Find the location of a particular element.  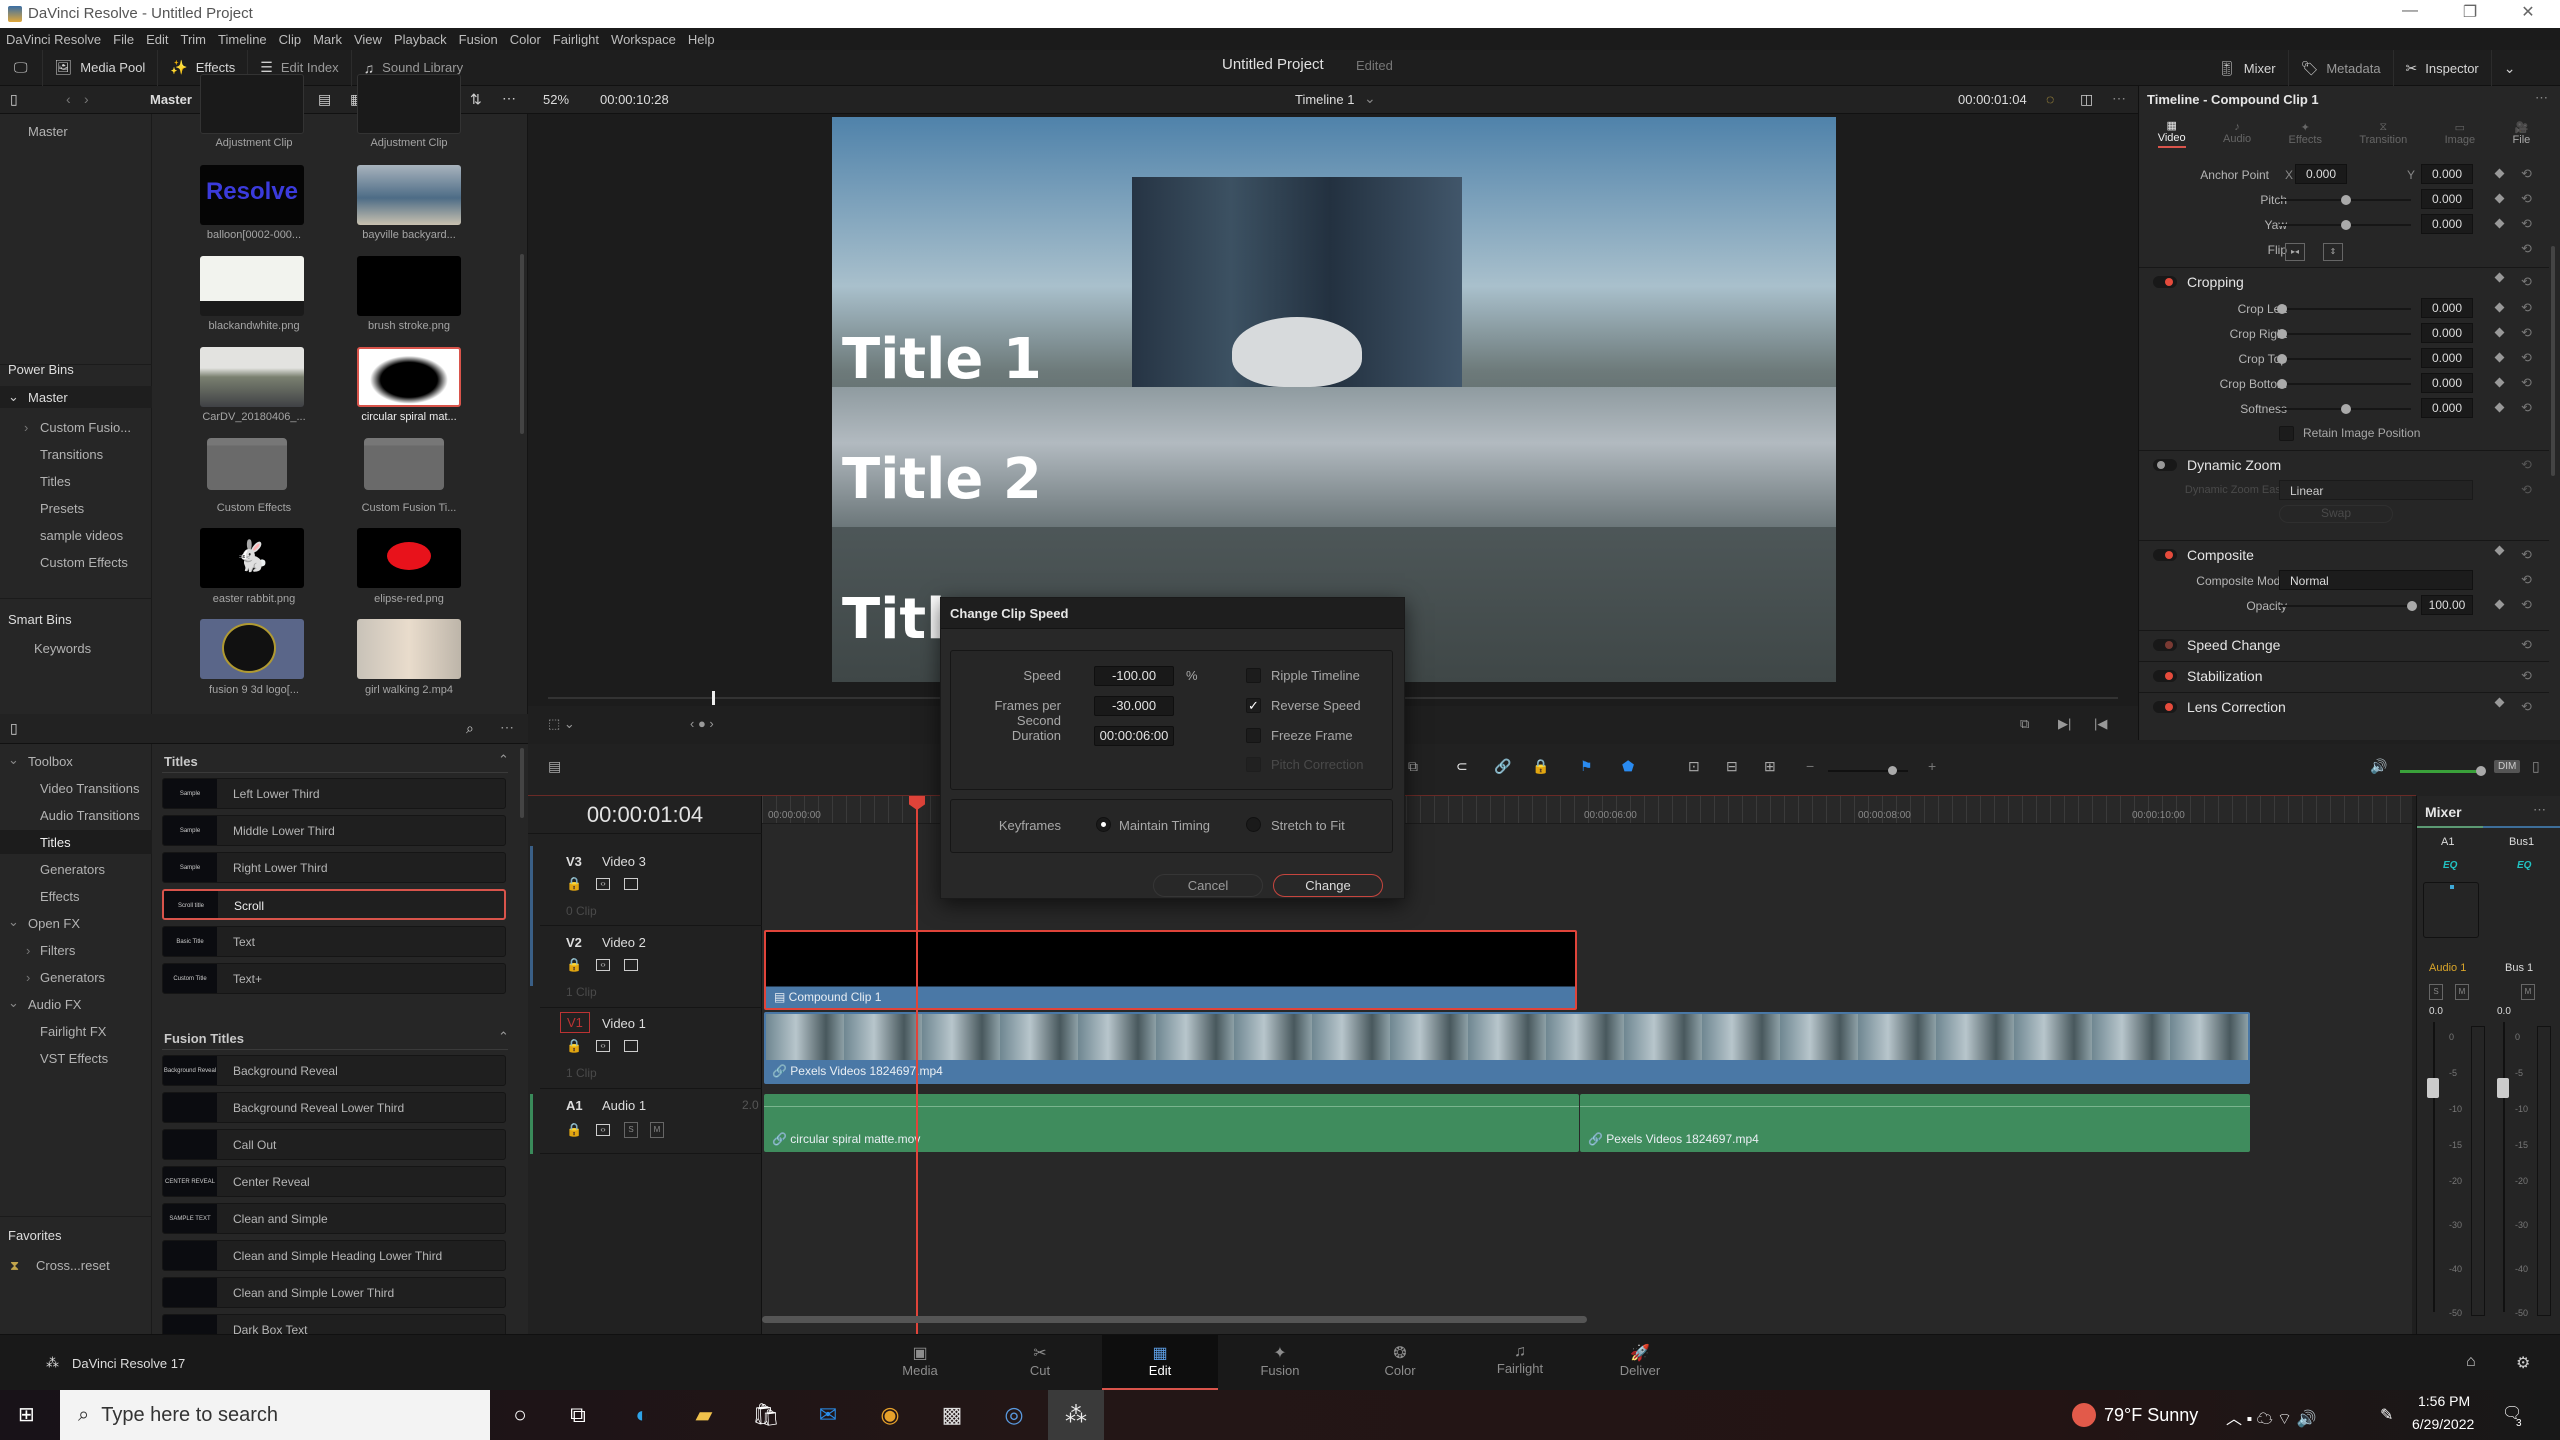

marker-icon: ⬟ is located at coordinates (1628, 766).